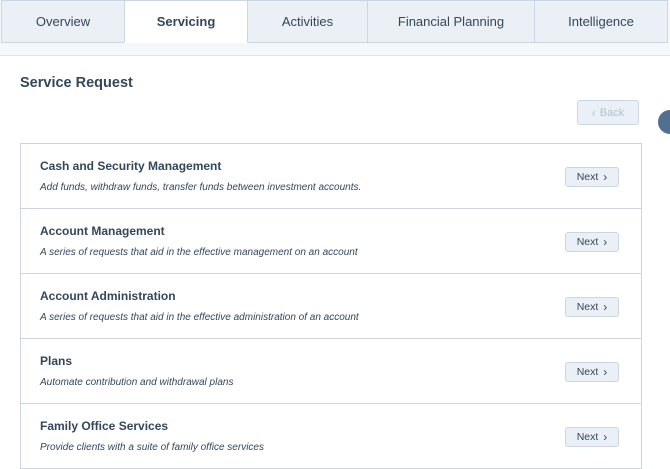  Describe the element at coordinates (63, 21) in the screenshot. I see `tab-overview: Overview` at that location.